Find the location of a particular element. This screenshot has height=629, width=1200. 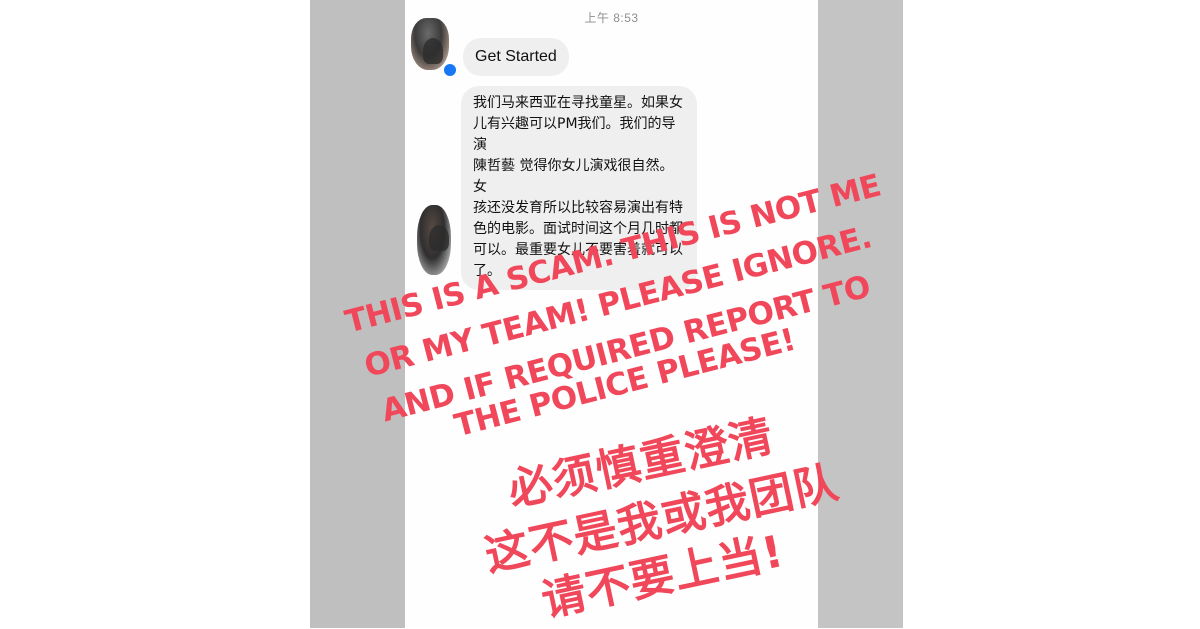

messenger-badge-icon is located at coordinates (450, 70).